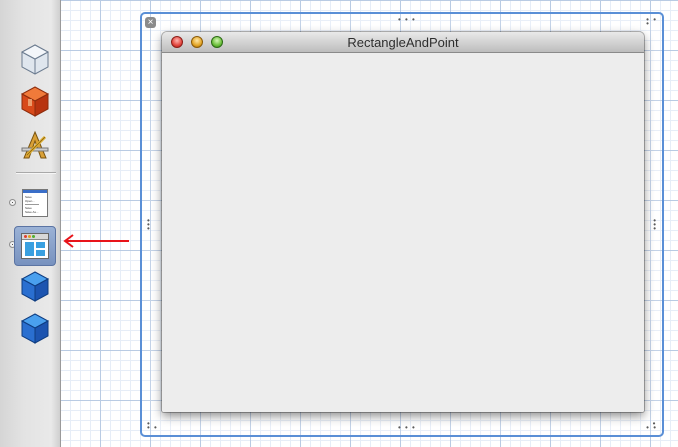 This screenshot has width=678, height=447. I want to click on application-item, so click(35, 145).